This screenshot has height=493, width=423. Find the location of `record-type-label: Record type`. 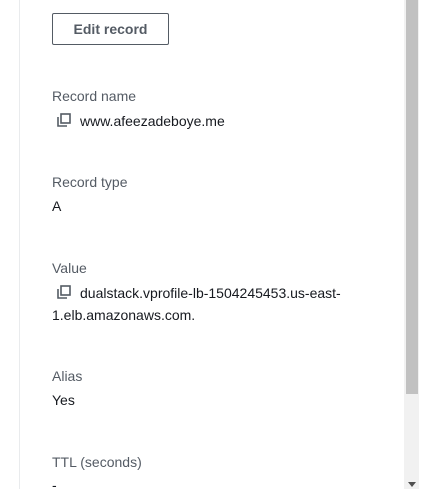

record-type-label: Record type is located at coordinates (90, 182).